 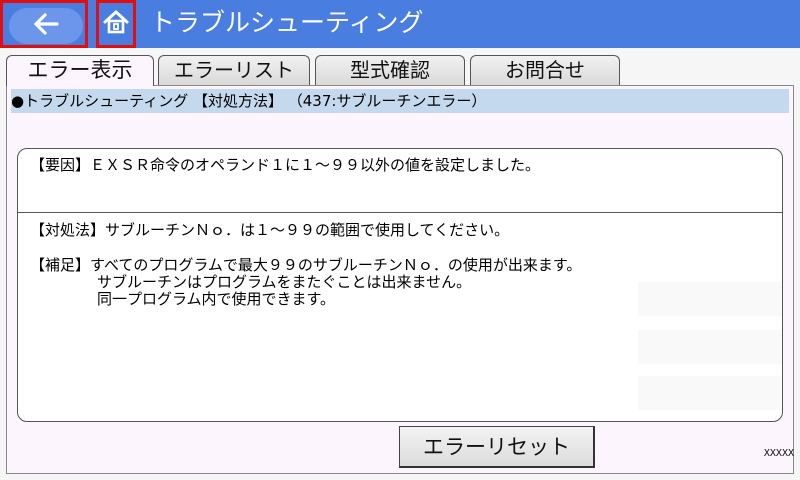 I want to click on arrow-left-icon, so click(x=46, y=26).